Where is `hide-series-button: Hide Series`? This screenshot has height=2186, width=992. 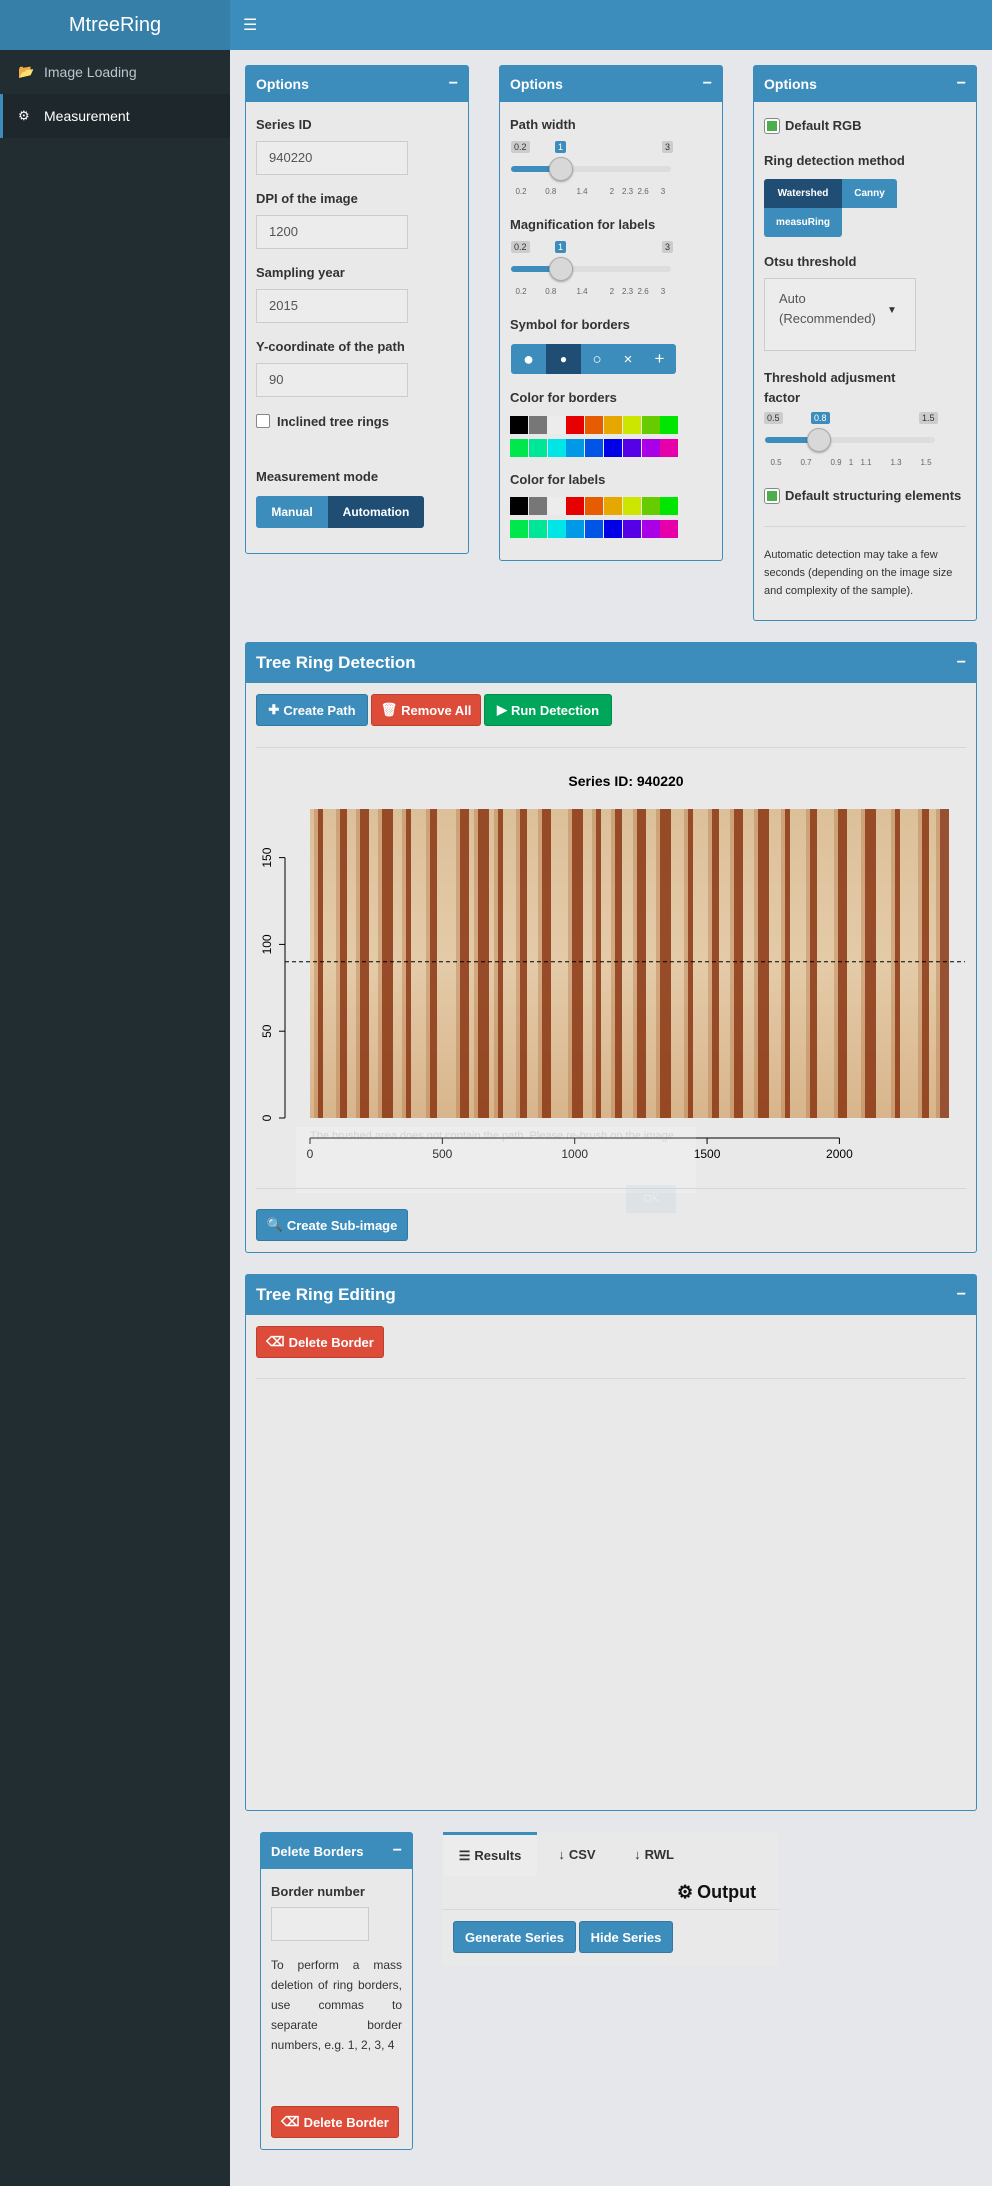 hide-series-button: Hide Series is located at coordinates (626, 1937).